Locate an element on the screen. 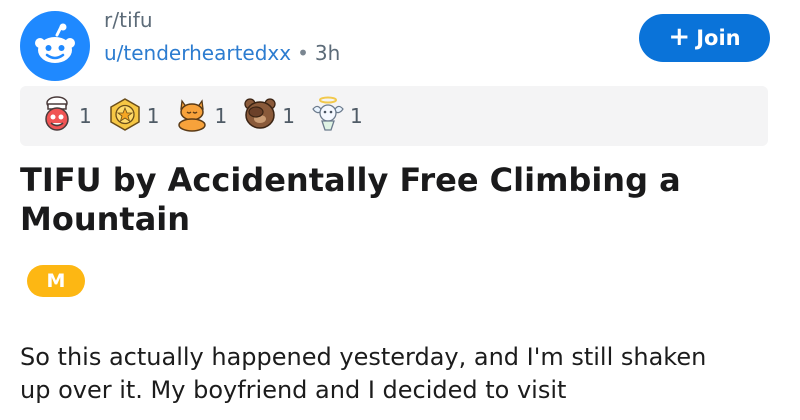  post-byline: u/tenderheartedxx • 3h is located at coordinates (222, 53).